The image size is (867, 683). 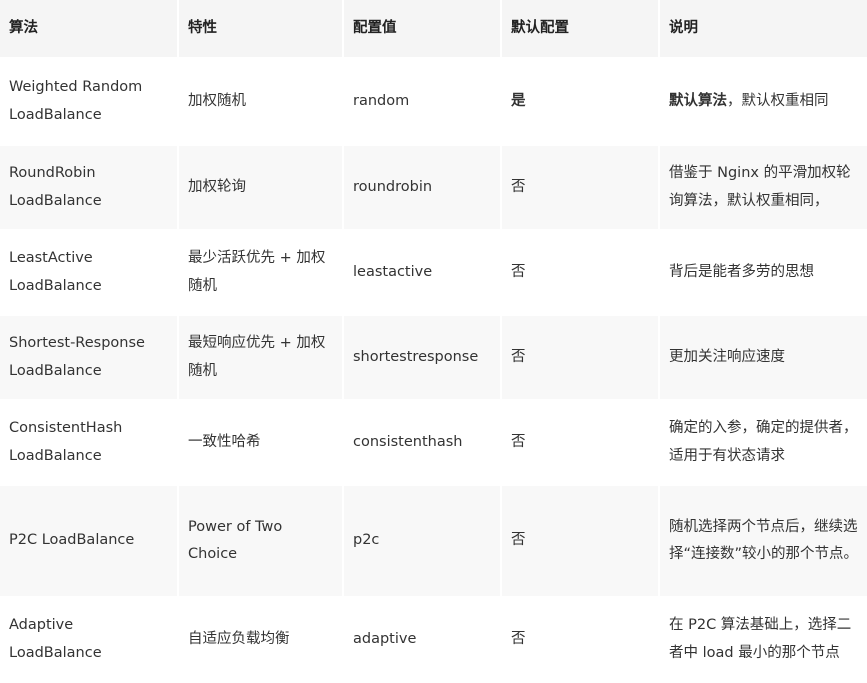 What do you see at coordinates (422, 187) in the screenshot?
I see `cell-config-value: roundrobin` at bounding box center [422, 187].